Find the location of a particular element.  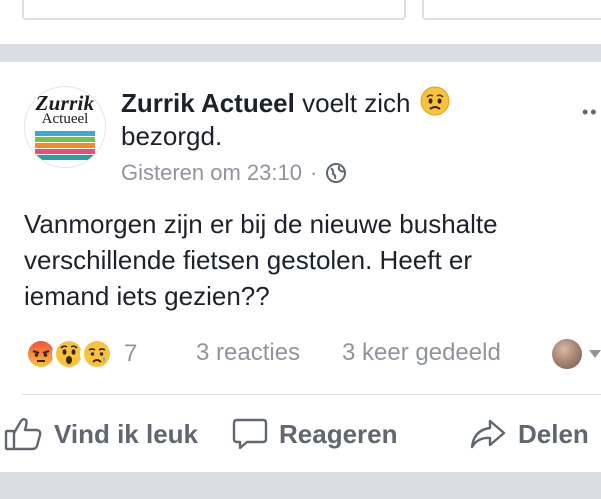

previous-post-bottom is located at coordinates (300, 10).